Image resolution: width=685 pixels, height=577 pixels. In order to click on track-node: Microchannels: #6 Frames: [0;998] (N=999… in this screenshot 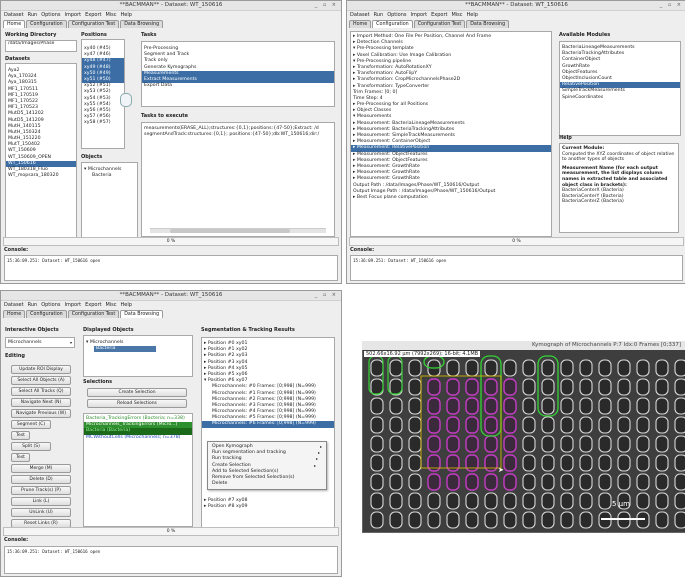, I will do `click(268, 424)`.